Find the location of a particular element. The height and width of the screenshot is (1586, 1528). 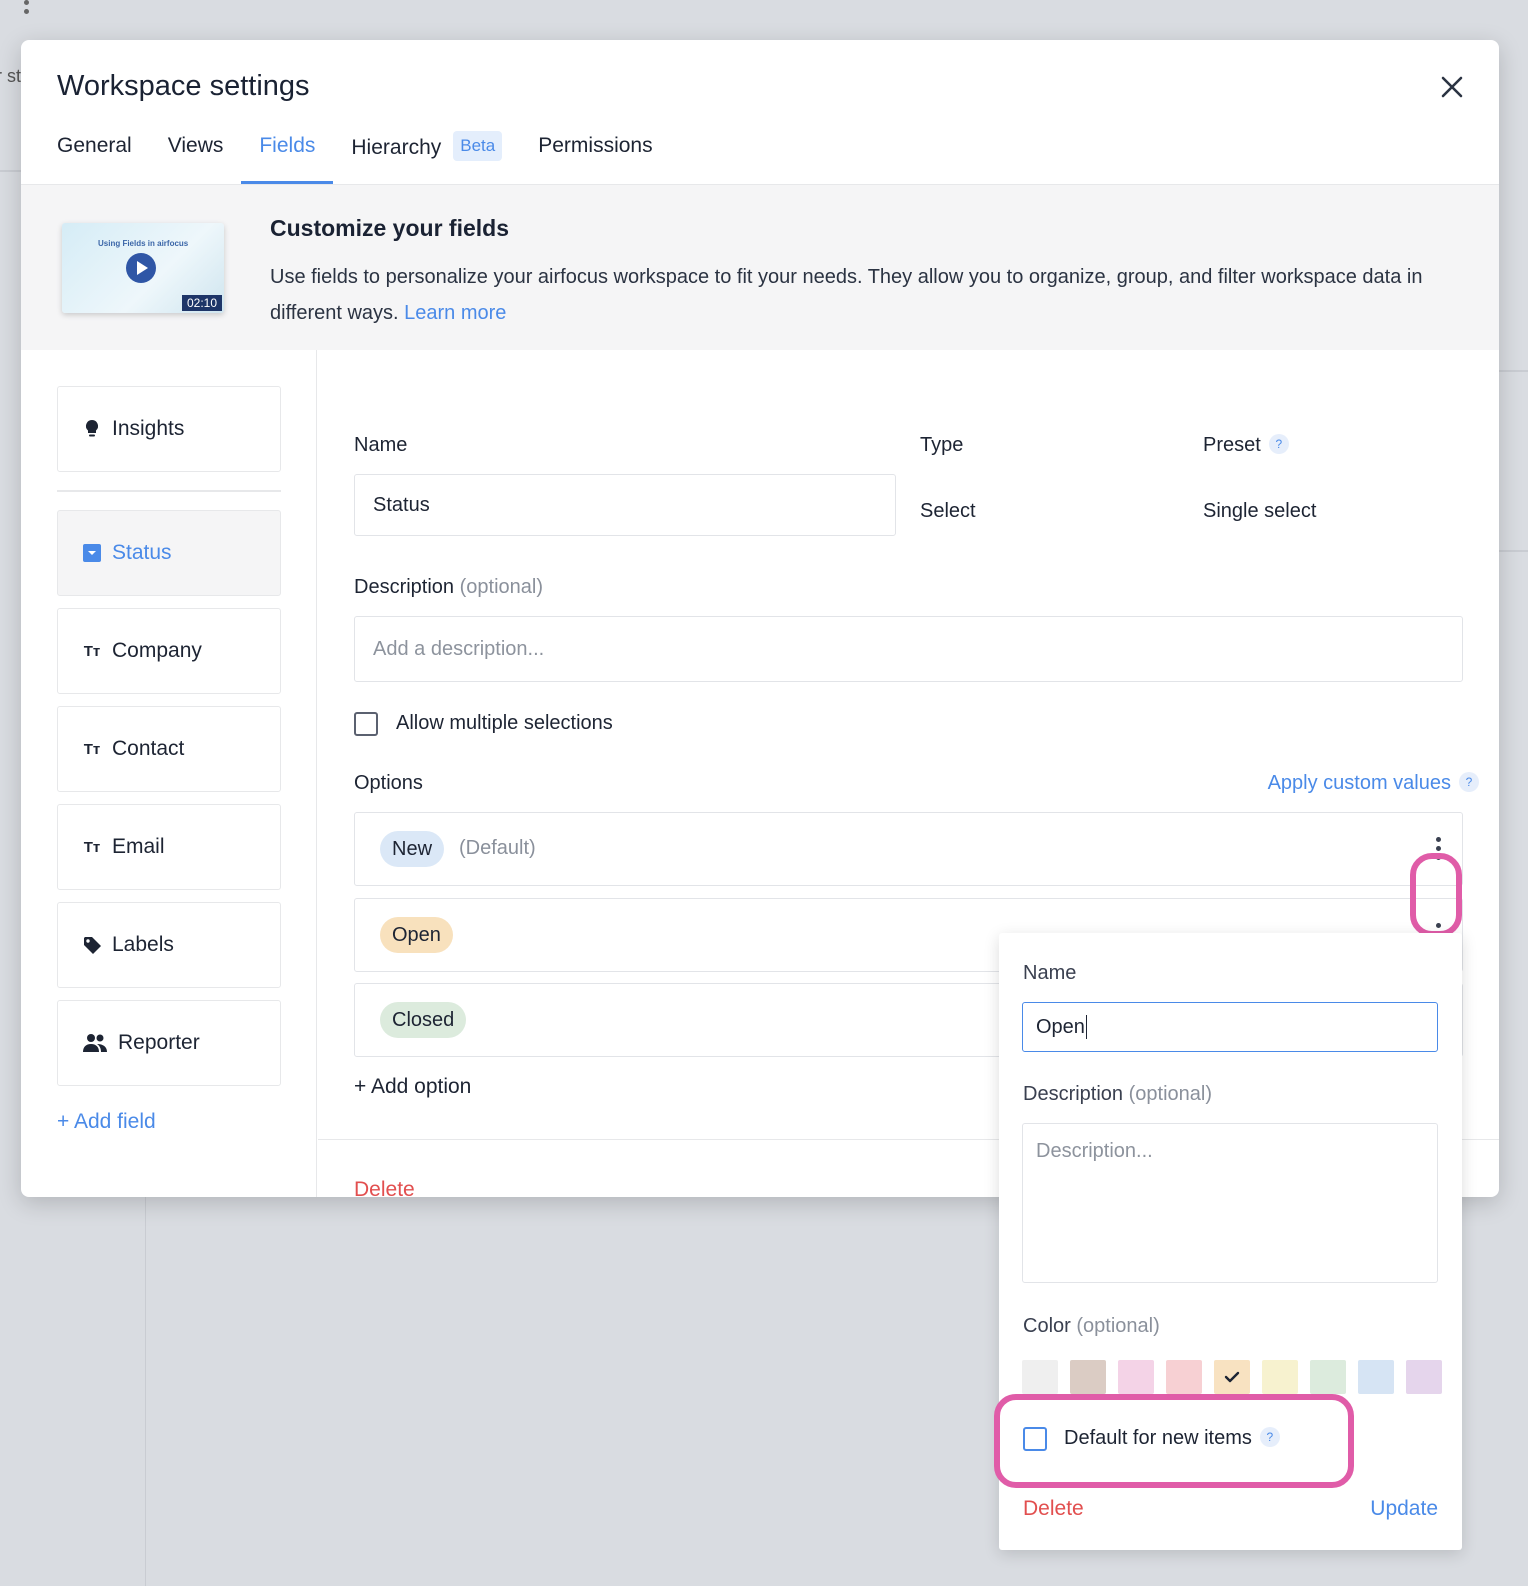

text-caret is located at coordinates (1086, 1027).